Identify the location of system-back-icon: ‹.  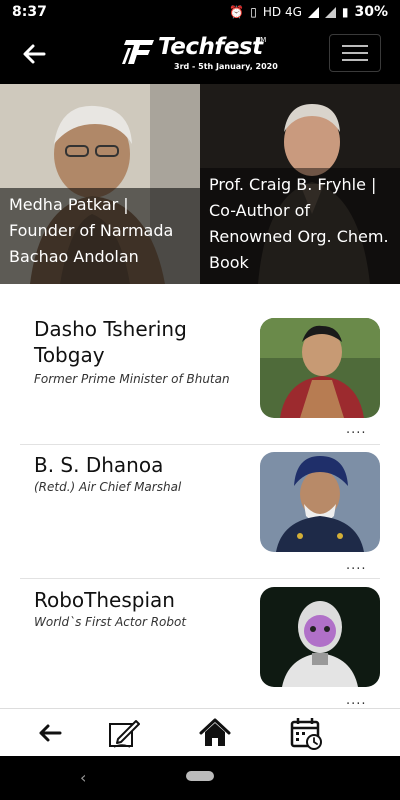
(83, 777).